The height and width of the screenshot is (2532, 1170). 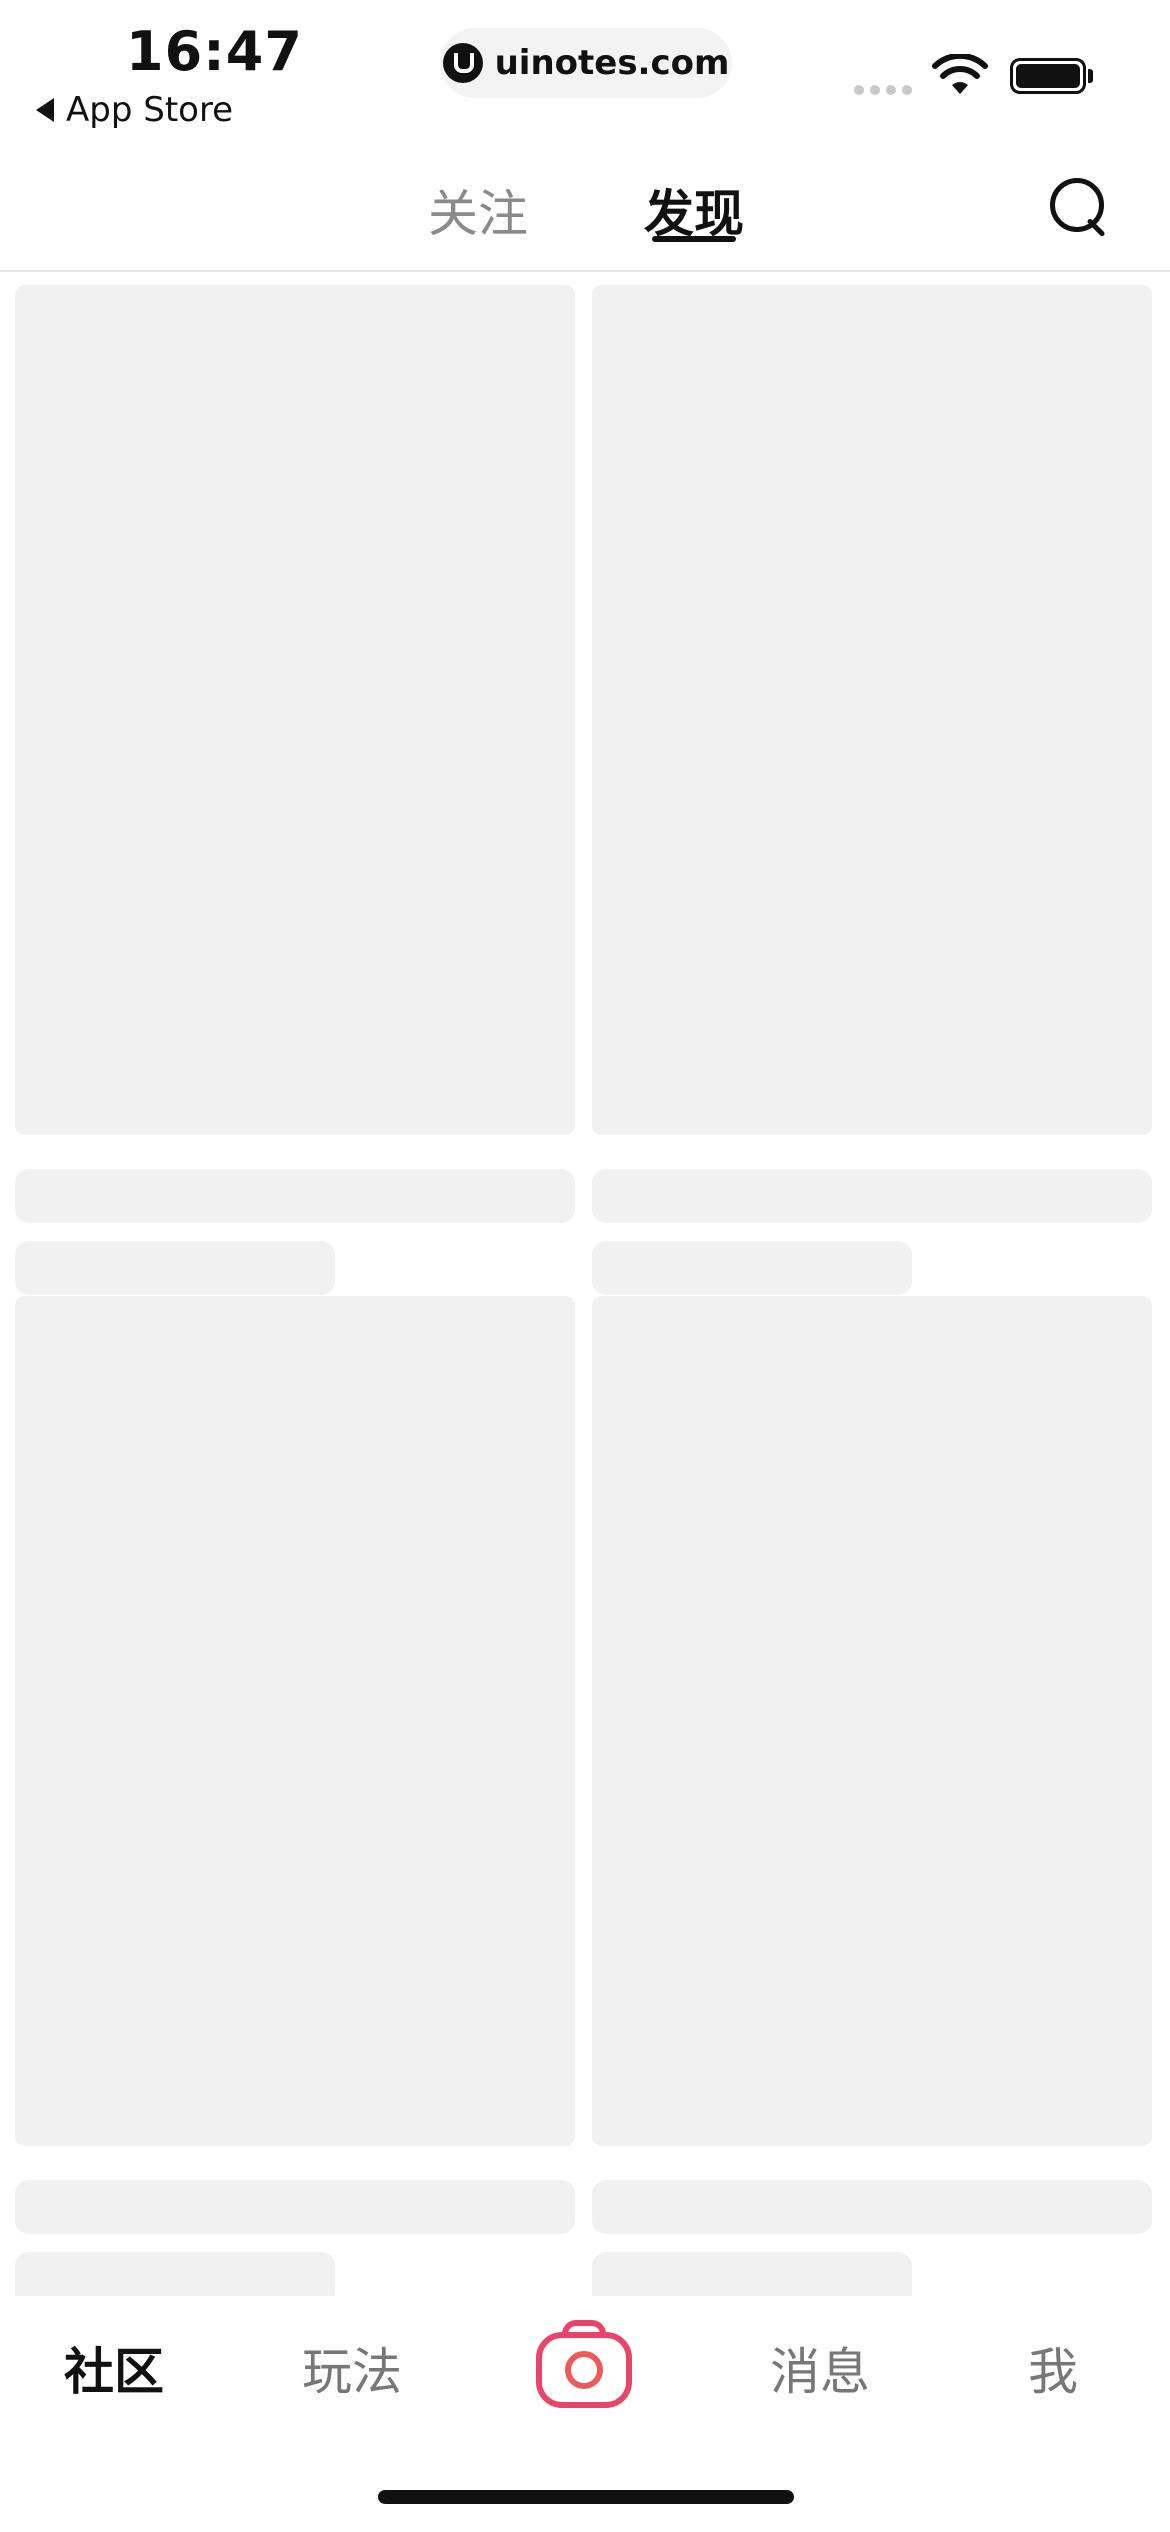 What do you see at coordinates (612, 63) in the screenshot?
I see `url-text: uinotes.com` at bounding box center [612, 63].